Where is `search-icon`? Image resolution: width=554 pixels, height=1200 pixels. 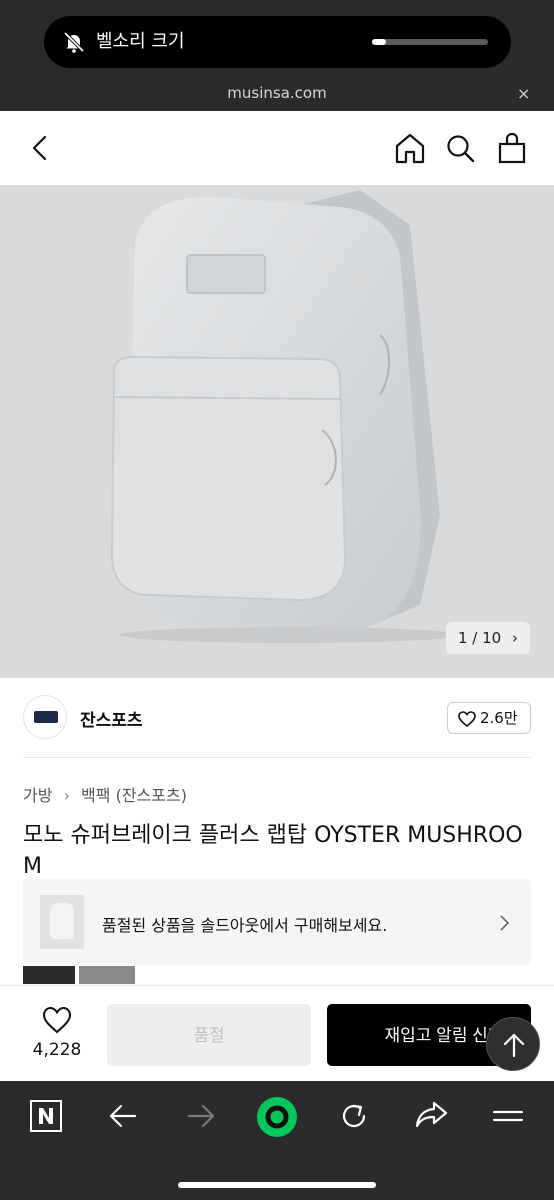
search-icon is located at coordinates (461, 149).